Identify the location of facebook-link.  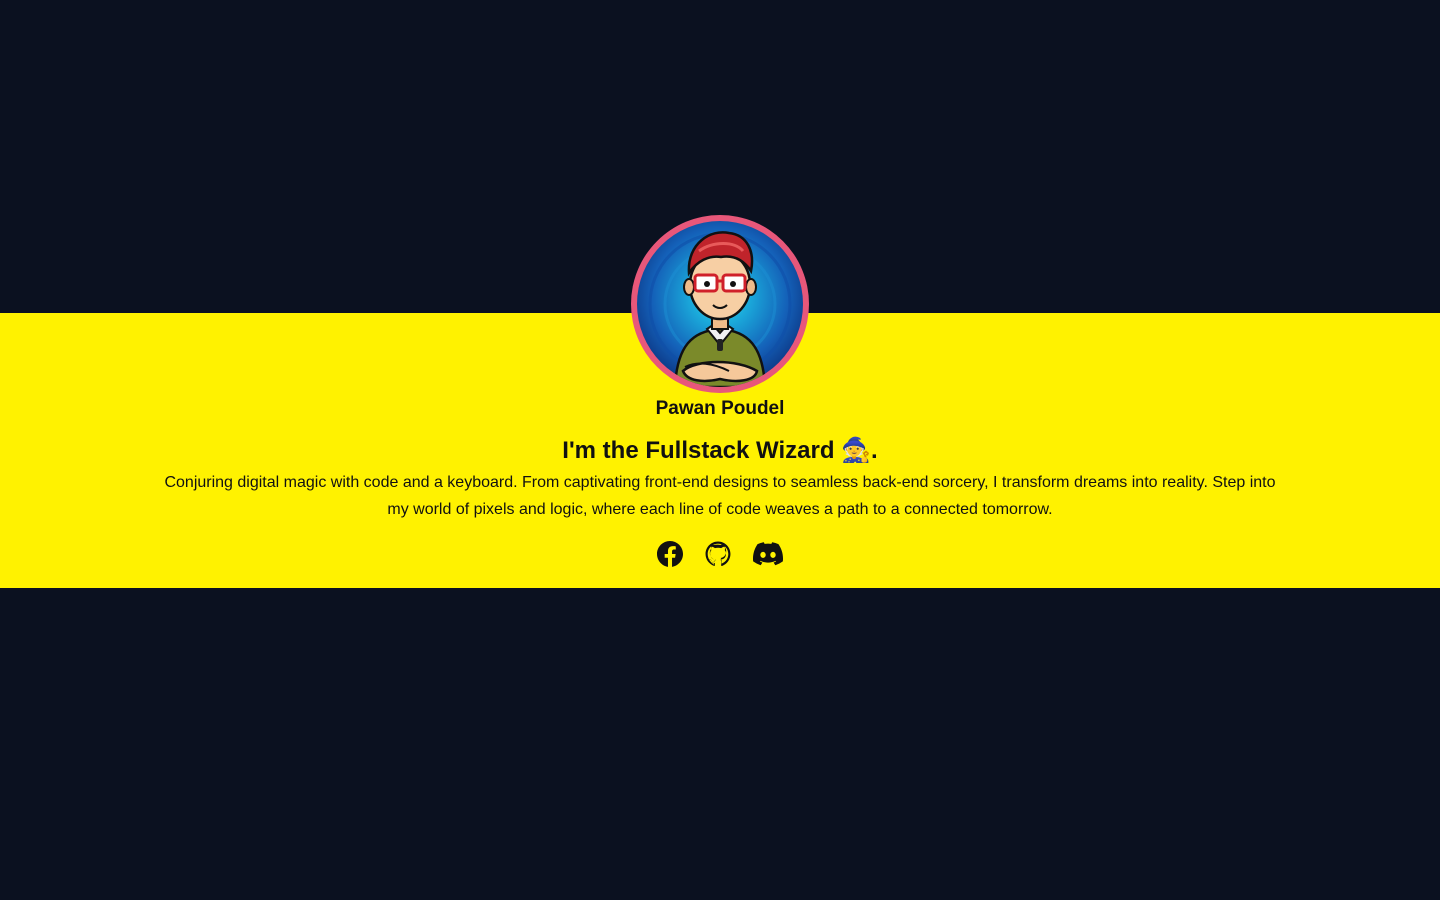
(670, 554).